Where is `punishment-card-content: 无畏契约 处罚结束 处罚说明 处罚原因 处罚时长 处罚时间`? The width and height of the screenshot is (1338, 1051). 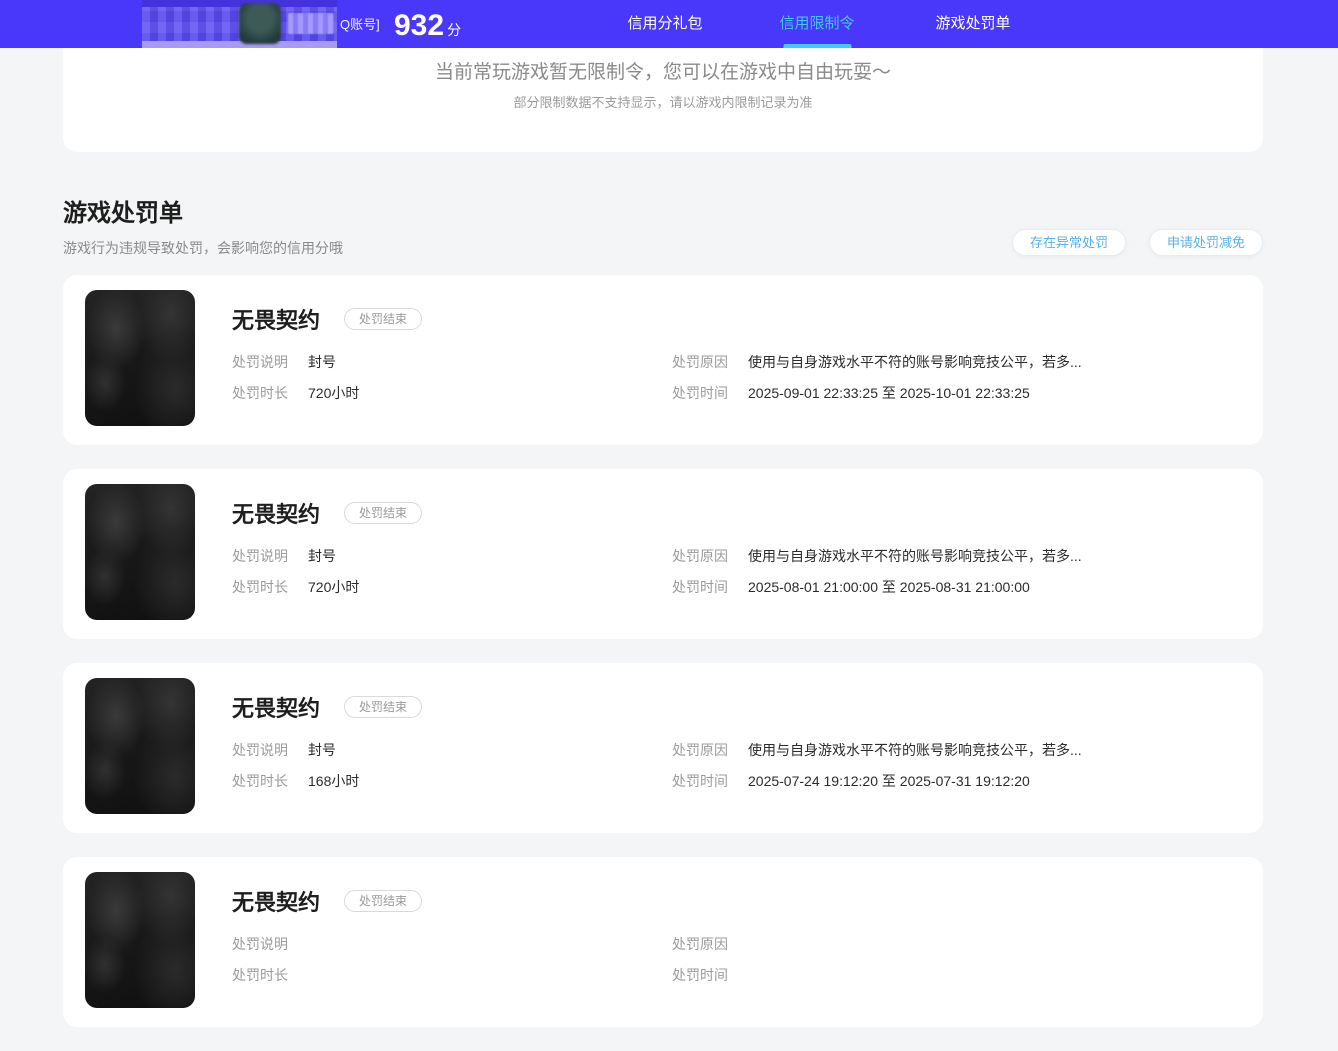
punishment-card-content: 无畏契约 处罚结束 处罚说明 处罚原因 处罚时长 处罚时间 is located at coordinates (747, 942).